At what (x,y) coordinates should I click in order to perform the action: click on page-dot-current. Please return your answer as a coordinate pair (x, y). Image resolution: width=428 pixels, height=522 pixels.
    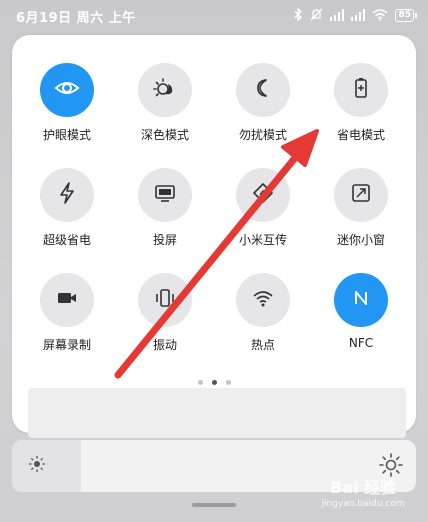
    Looking at the image, I should click on (214, 382).